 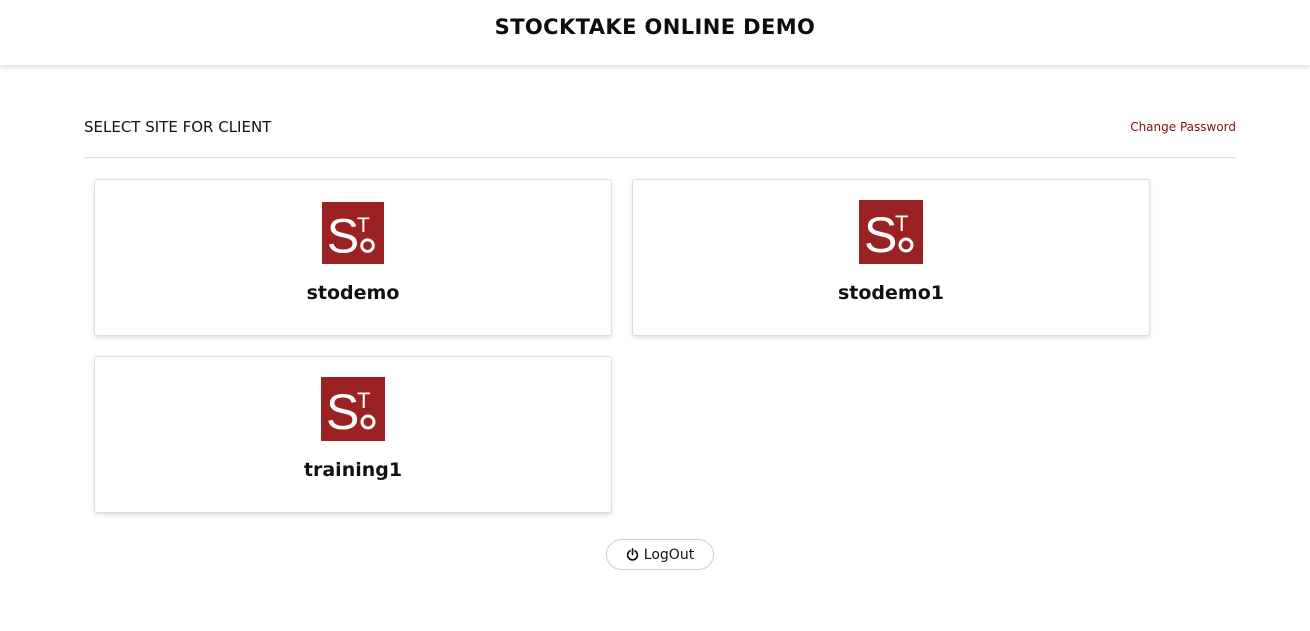 What do you see at coordinates (655, 26) in the screenshot?
I see `app-title: STOCKTAKE ONLINE DEMO` at bounding box center [655, 26].